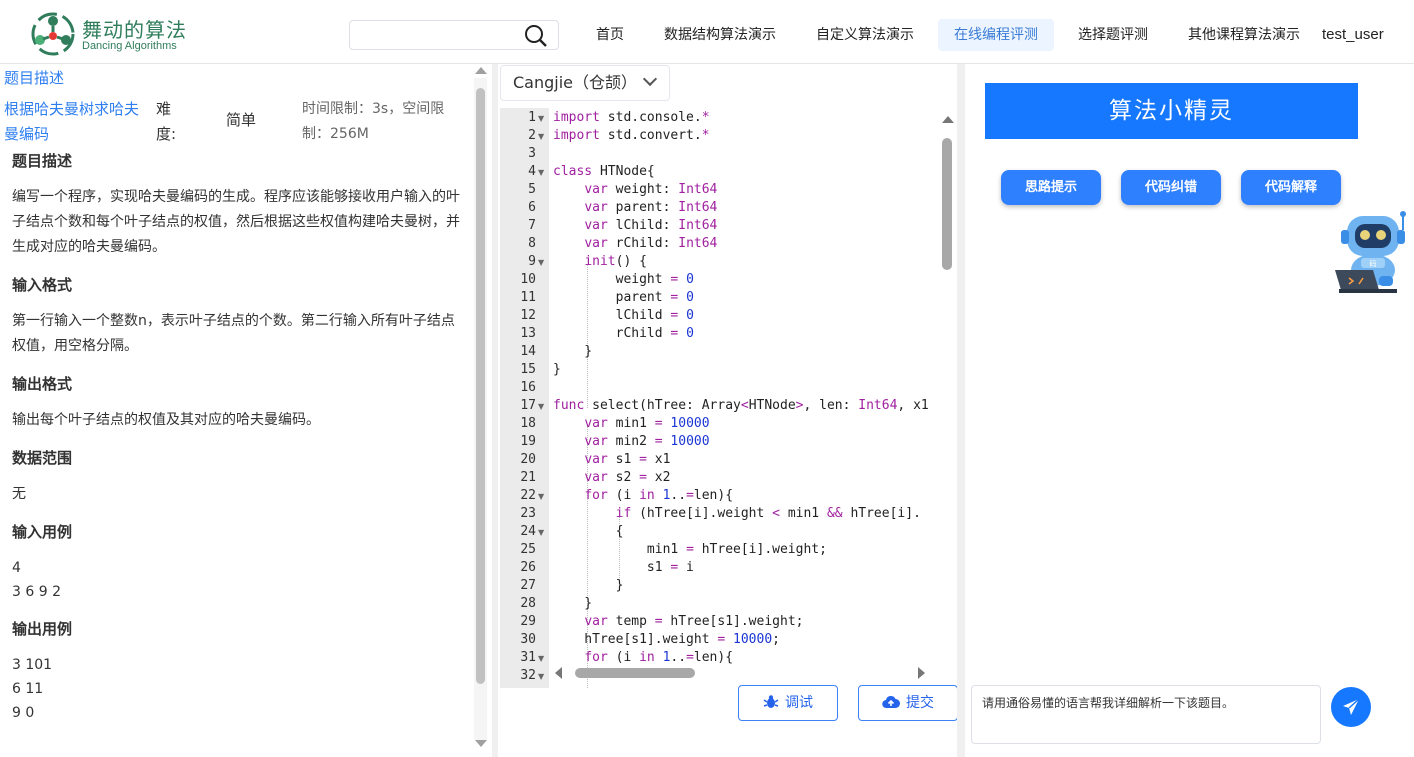 This screenshot has width=1414, height=757. What do you see at coordinates (532, 153) in the screenshot?
I see `line-number: 3` at bounding box center [532, 153].